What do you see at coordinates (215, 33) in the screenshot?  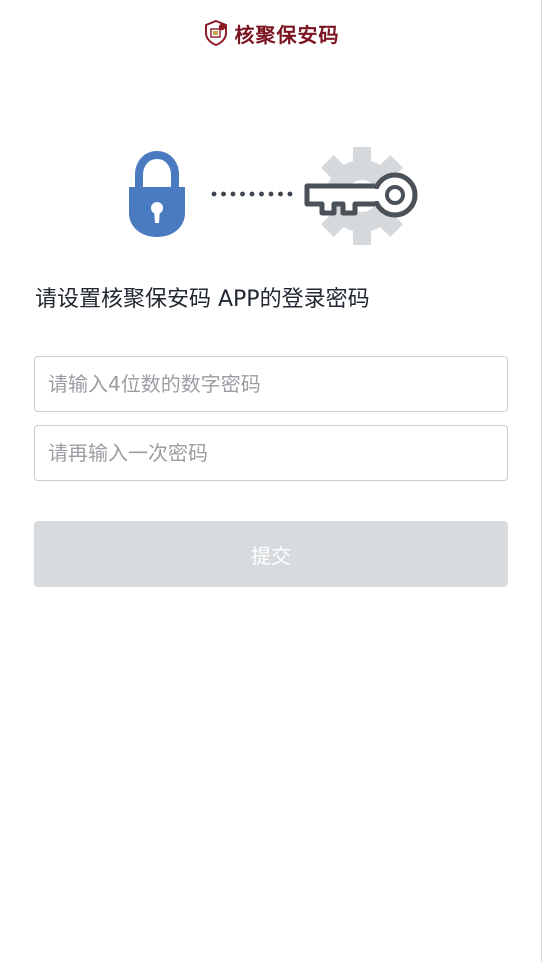 I see `shield-logo-icon` at bounding box center [215, 33].